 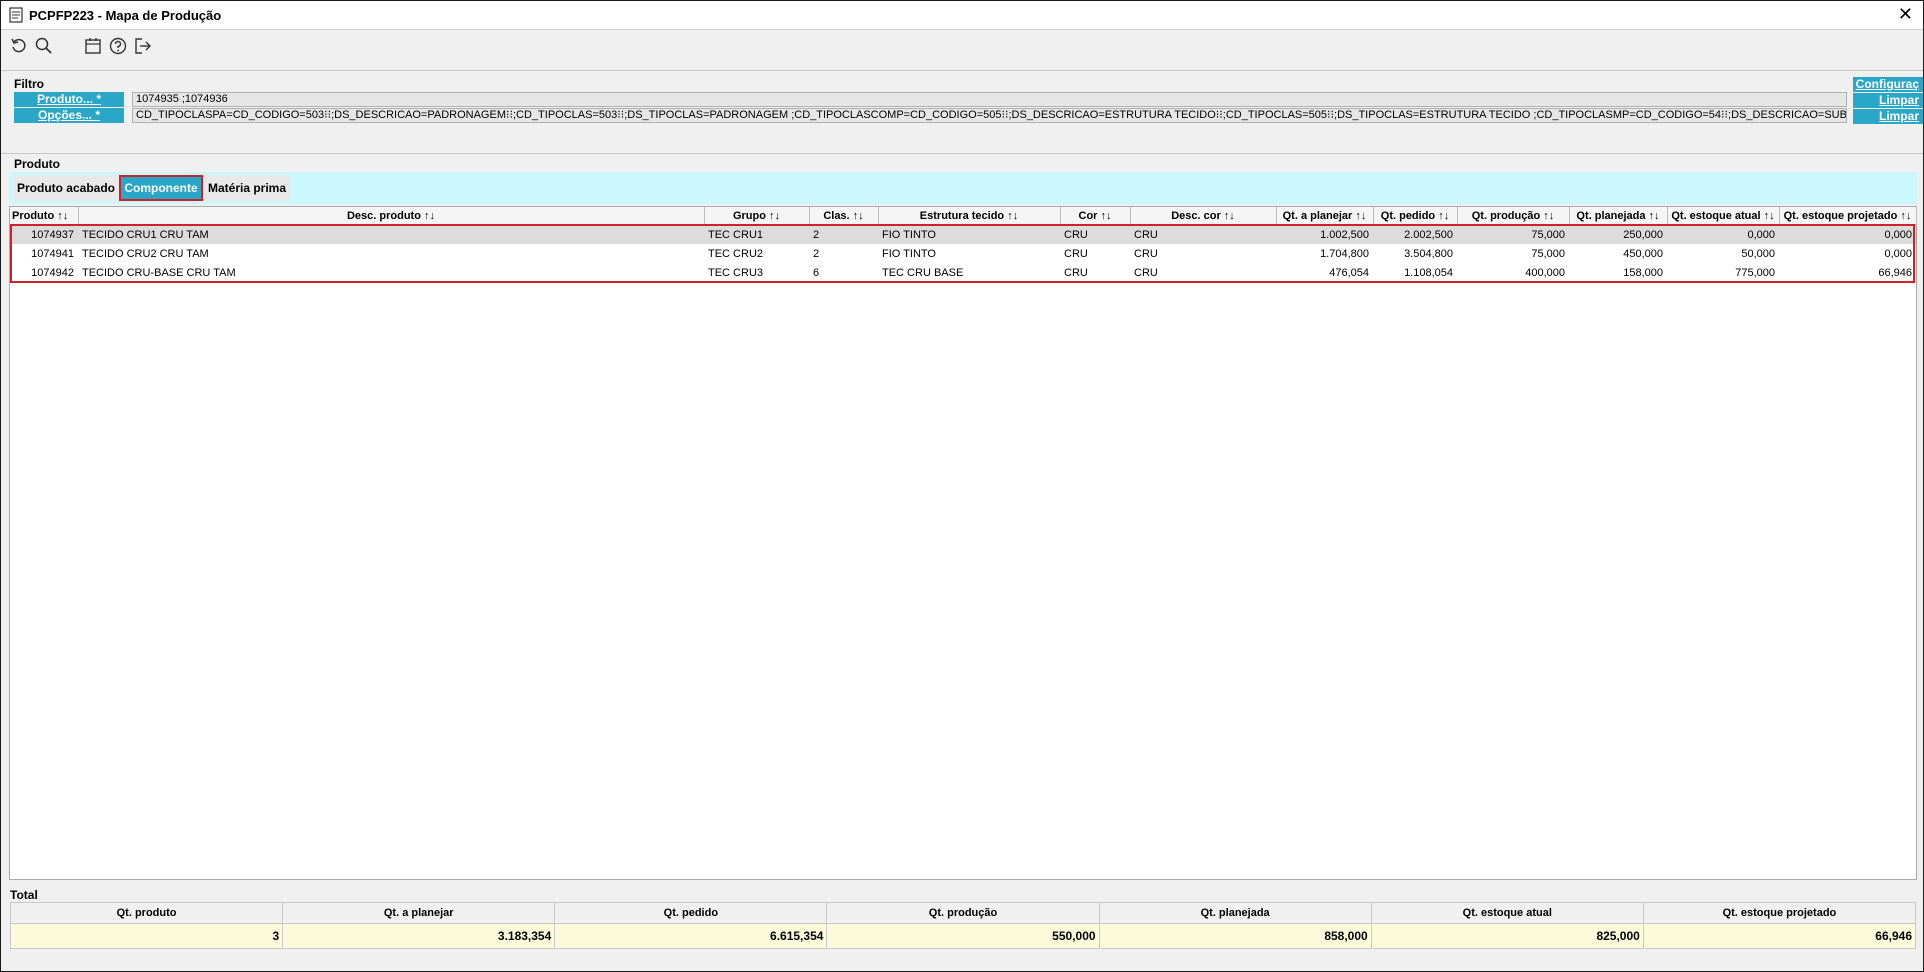 What do you see at coordinates (1618, 216) in the screenshot?
I see `column-header-qt-planejada: Qt. planejada ↑↓` at bounding box center [1618, 216].